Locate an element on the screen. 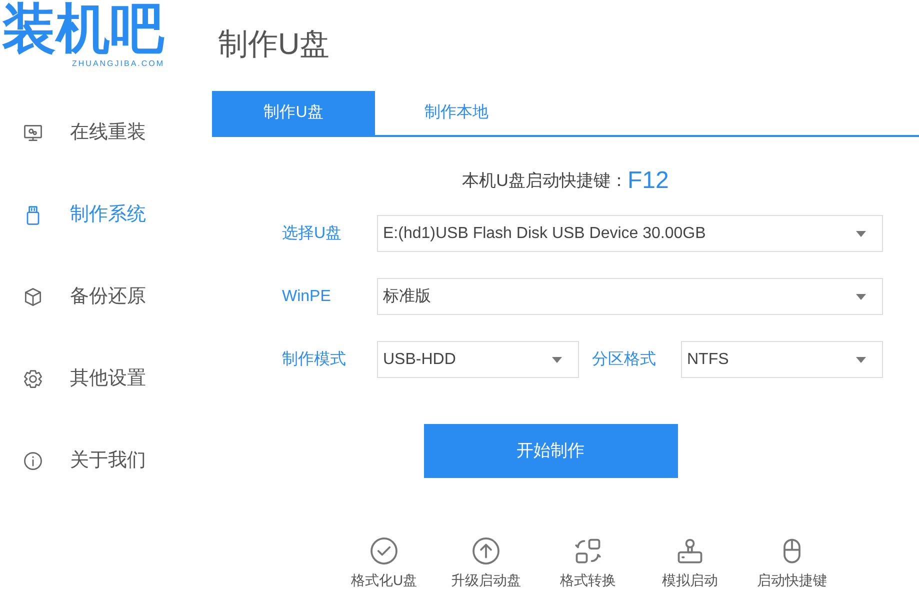  dropdown: NTFS is located at coordinates (782, 359).